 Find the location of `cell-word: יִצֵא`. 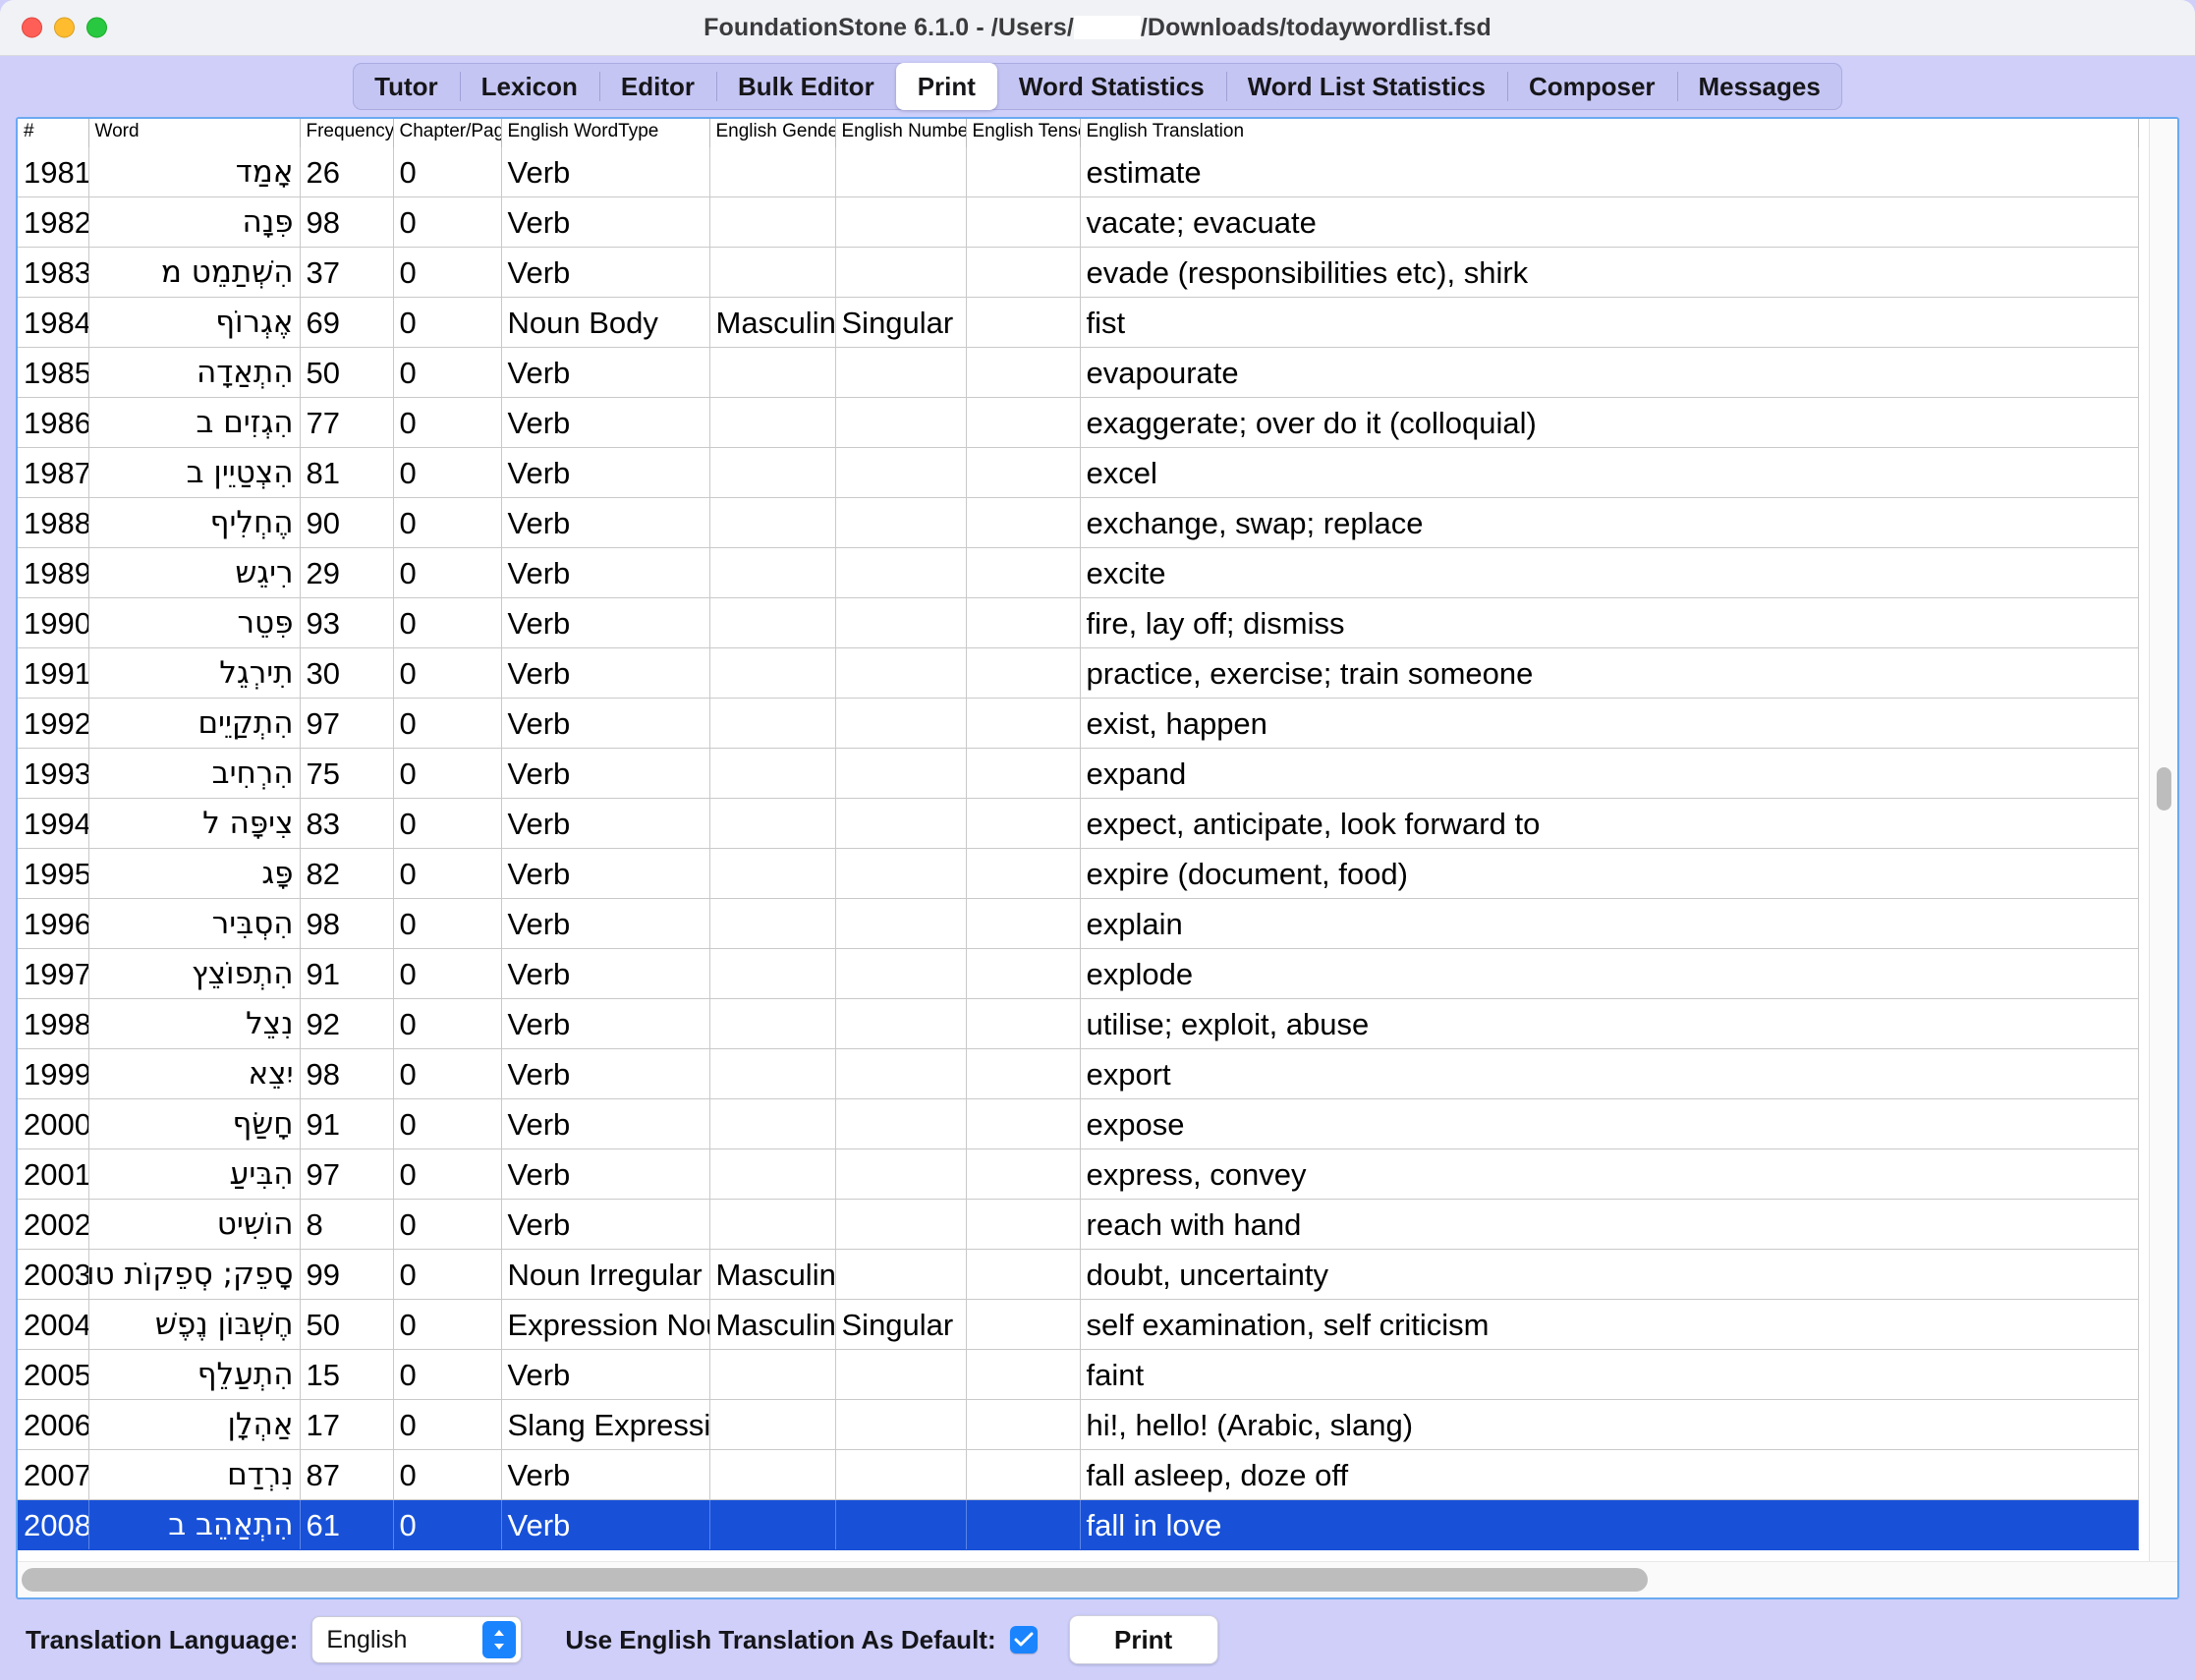

cell-word: יִצֵא is located at coordinates (194, 1073).